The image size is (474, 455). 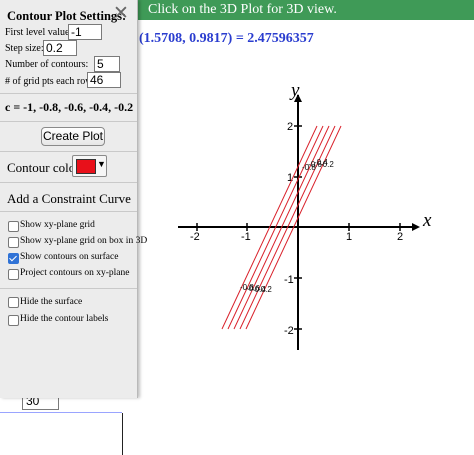 What do you see at coordinates (349, 237) in the screenshot?
I see `x-tick-label: 1` at bounding box center [349, 237].